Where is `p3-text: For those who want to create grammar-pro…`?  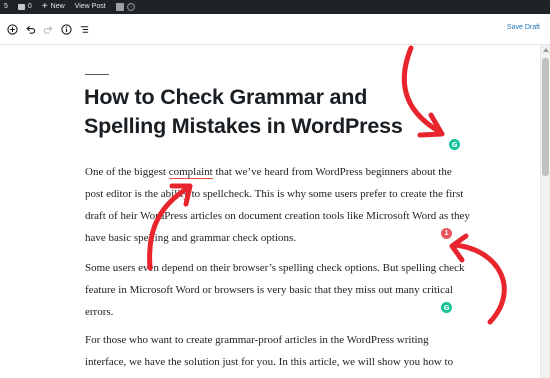
p3-text: For those who want to create grammar-pro… is located at coordinates (269, 351).